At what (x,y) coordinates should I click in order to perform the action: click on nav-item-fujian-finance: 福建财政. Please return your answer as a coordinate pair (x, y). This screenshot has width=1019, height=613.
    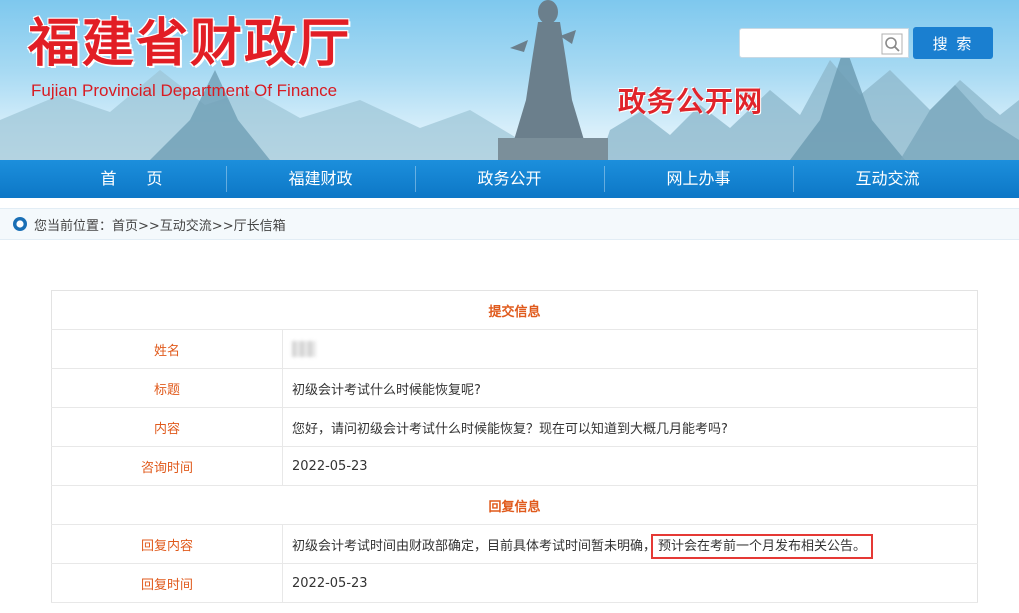
    Looking at the image, I should click on (320, 179).